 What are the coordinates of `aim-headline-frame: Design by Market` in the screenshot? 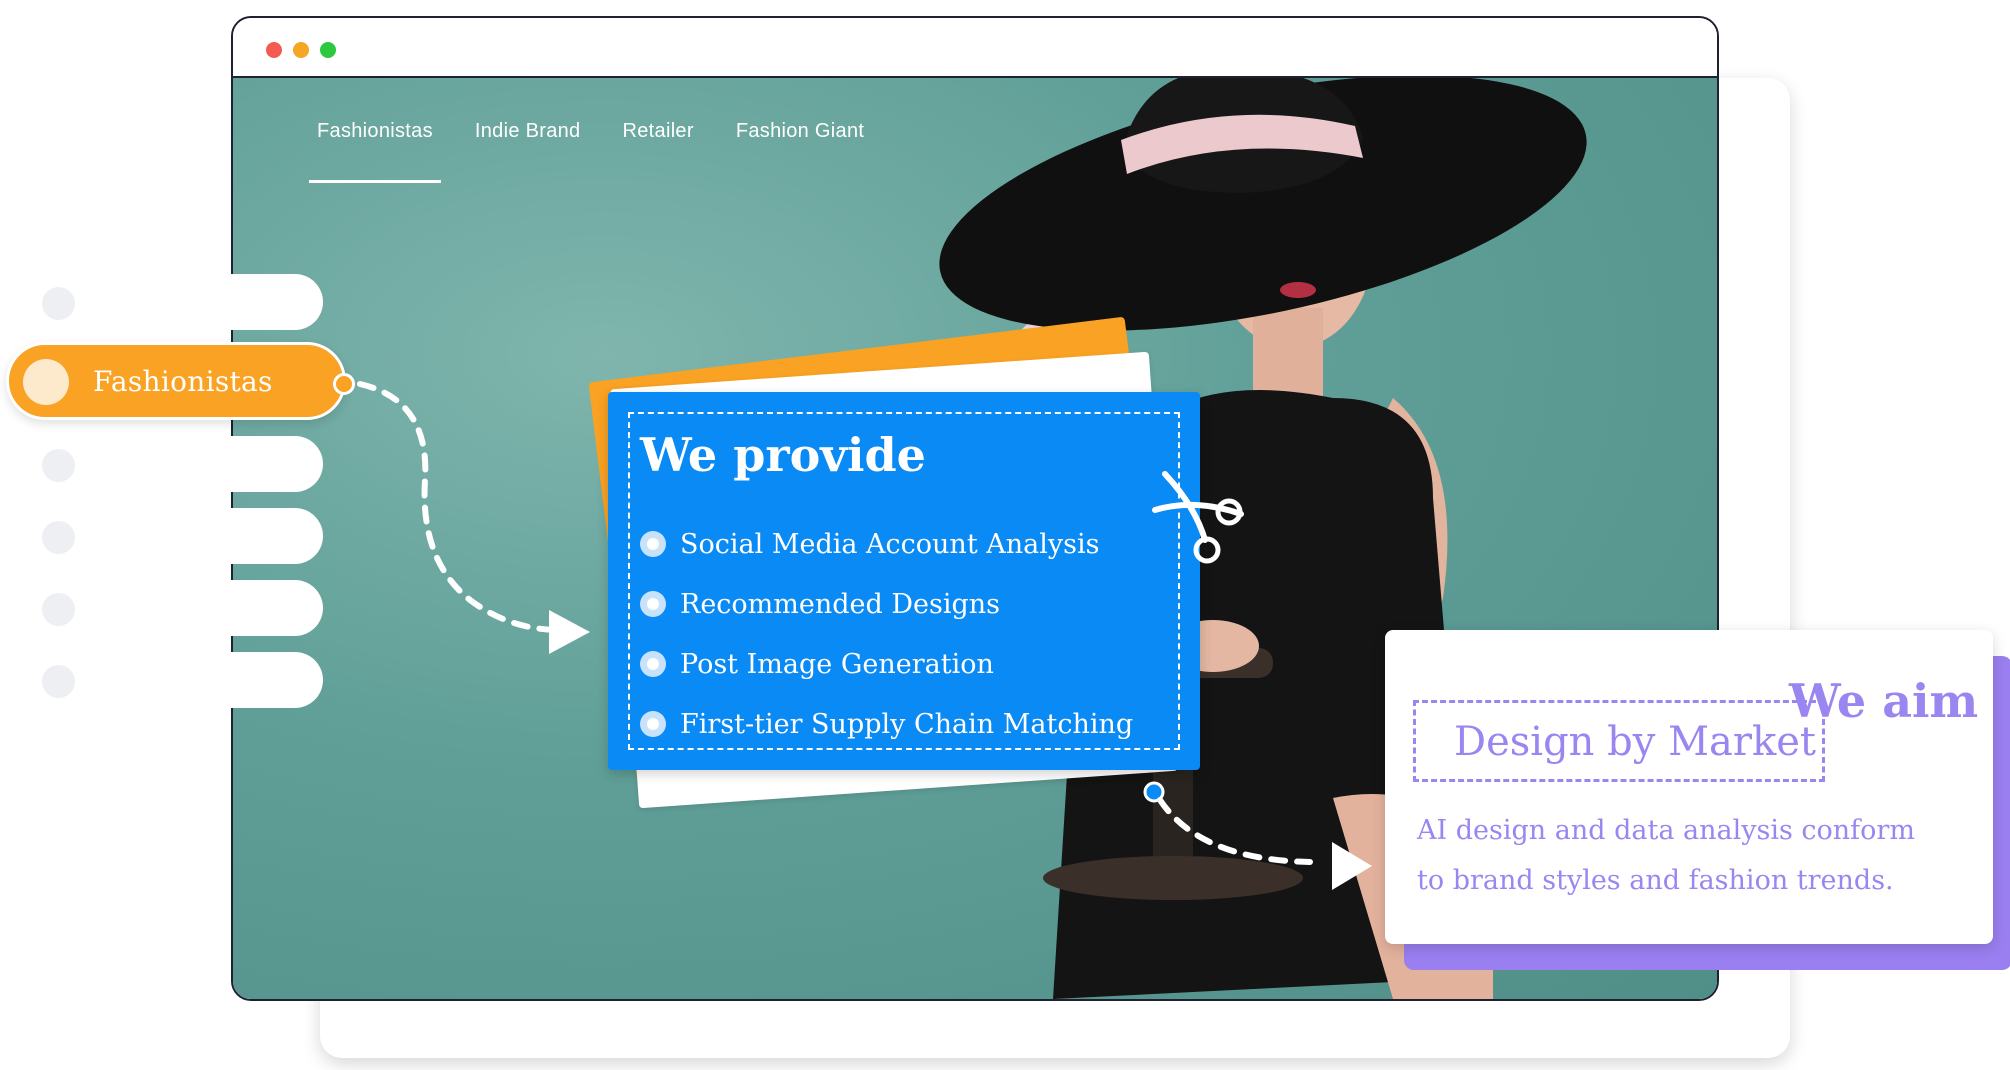 It's located at (1619, 741).